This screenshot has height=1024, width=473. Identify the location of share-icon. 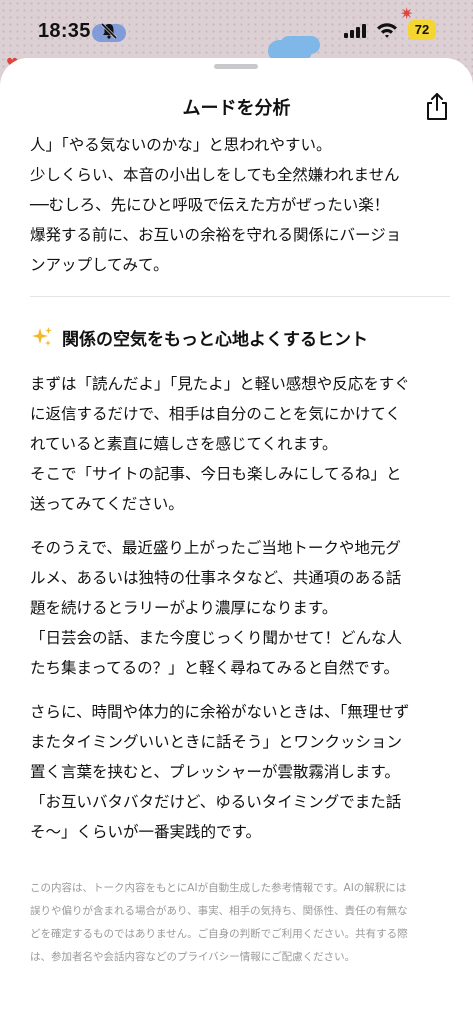
(437, 107).